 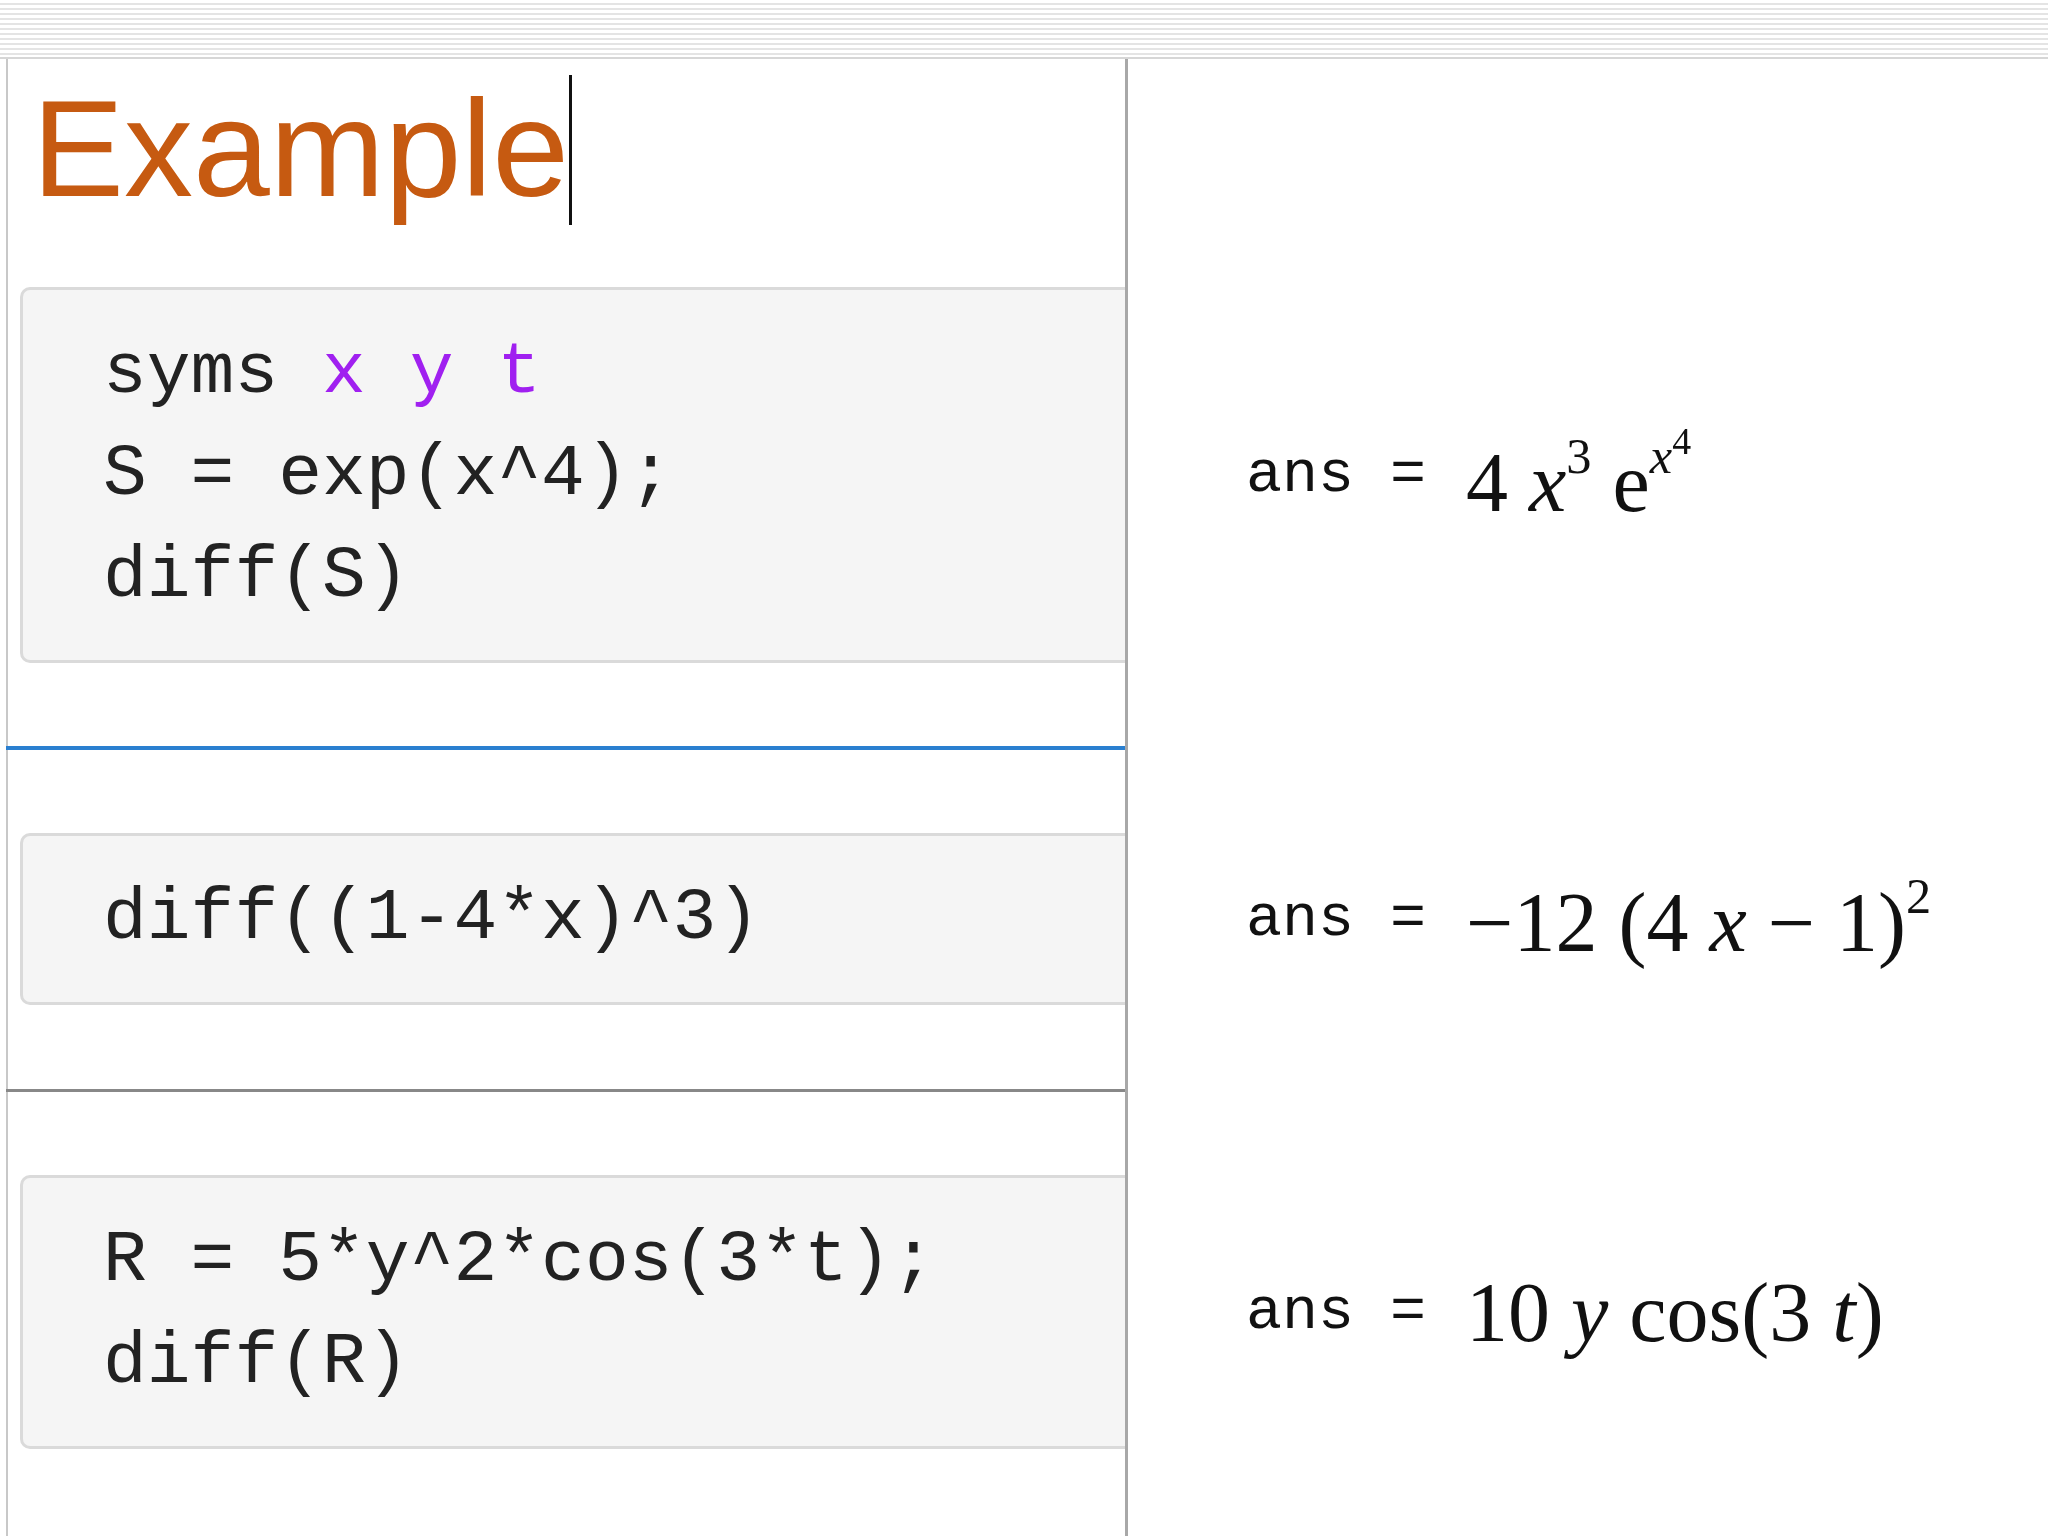 I want to click on code-block: R = 5*y^2*cos(3*t); diff(R), so click(x=572, y=1312).